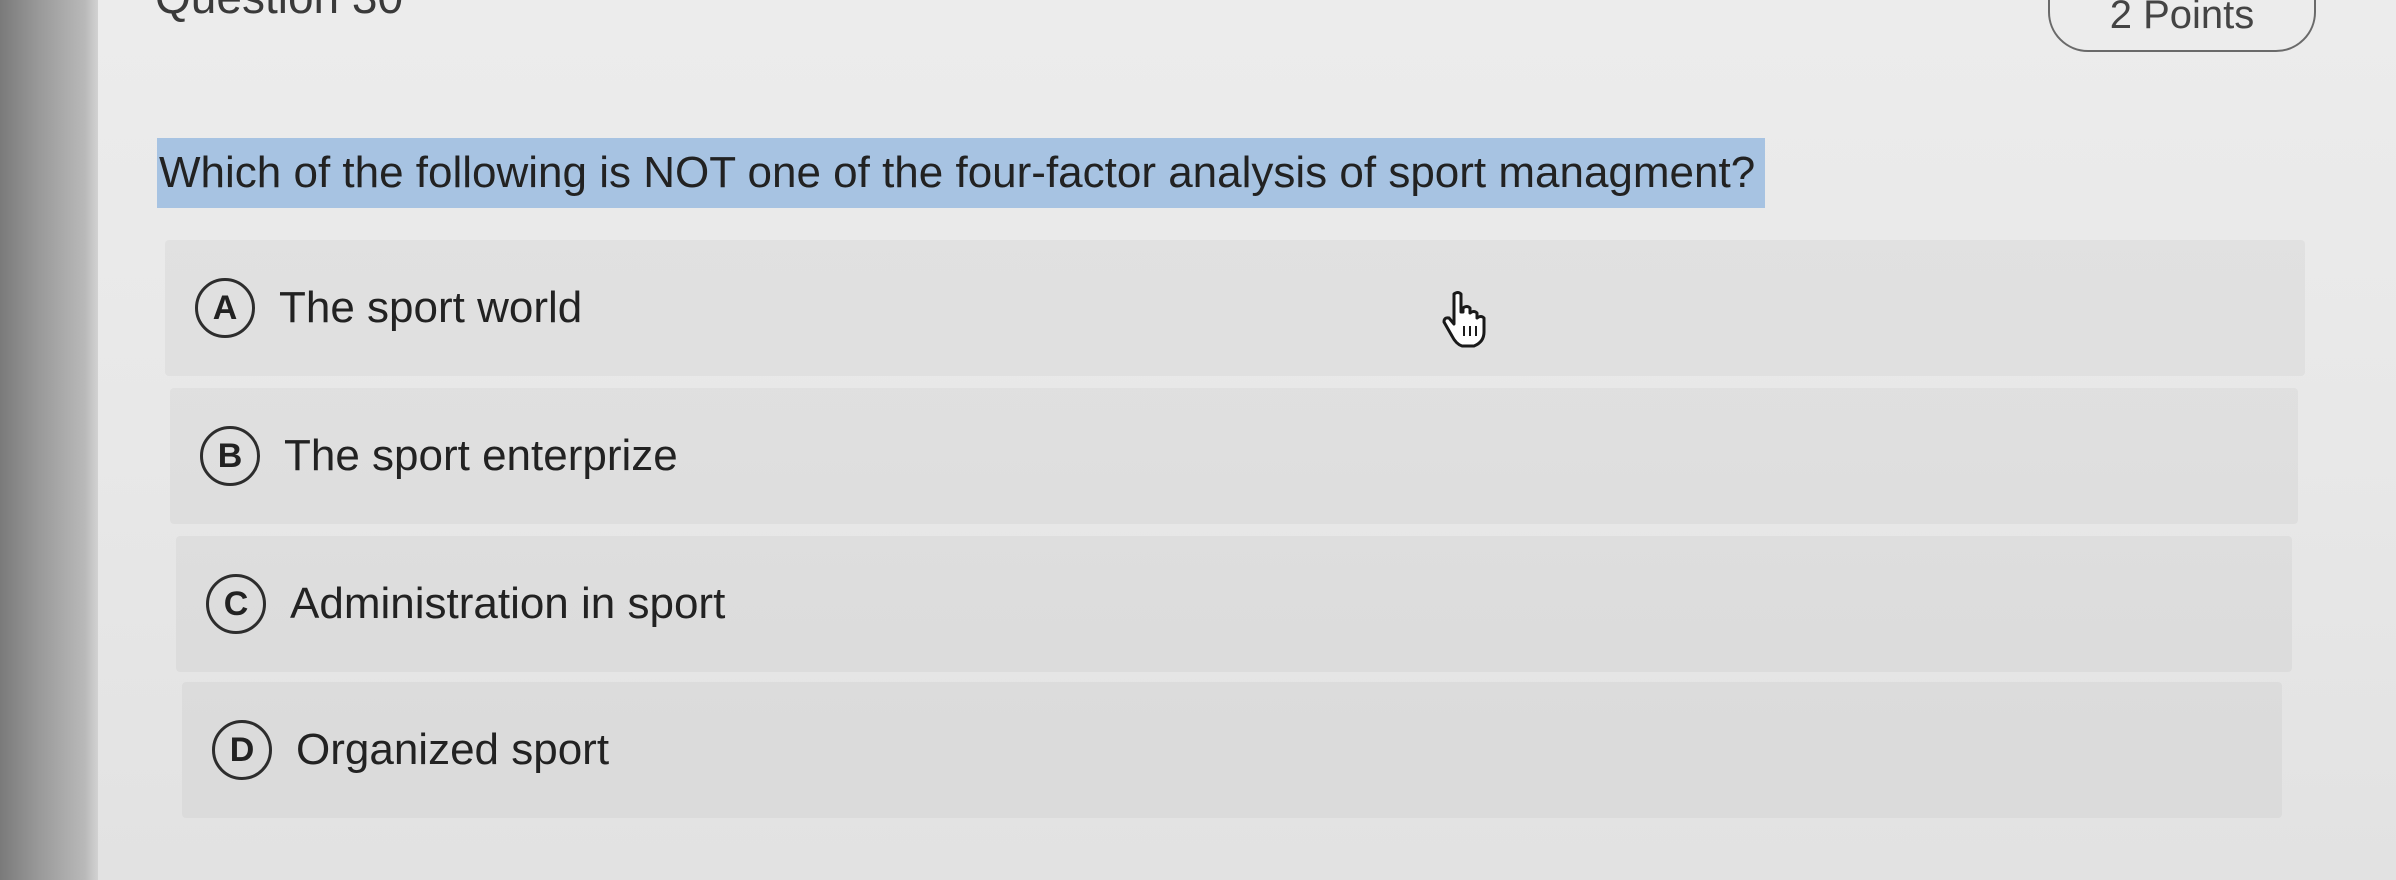 The image size is (2396, 880). I want to click on option-letter-b: B, so click(230, 456).